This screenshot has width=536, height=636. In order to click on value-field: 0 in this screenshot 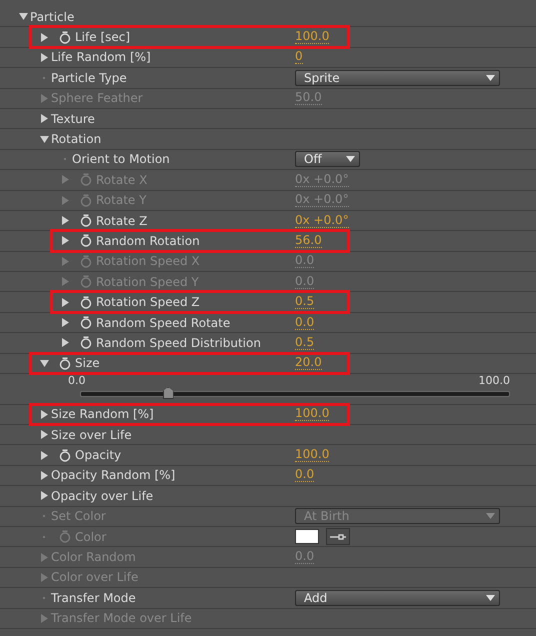, I will do `click(299, 57)`.